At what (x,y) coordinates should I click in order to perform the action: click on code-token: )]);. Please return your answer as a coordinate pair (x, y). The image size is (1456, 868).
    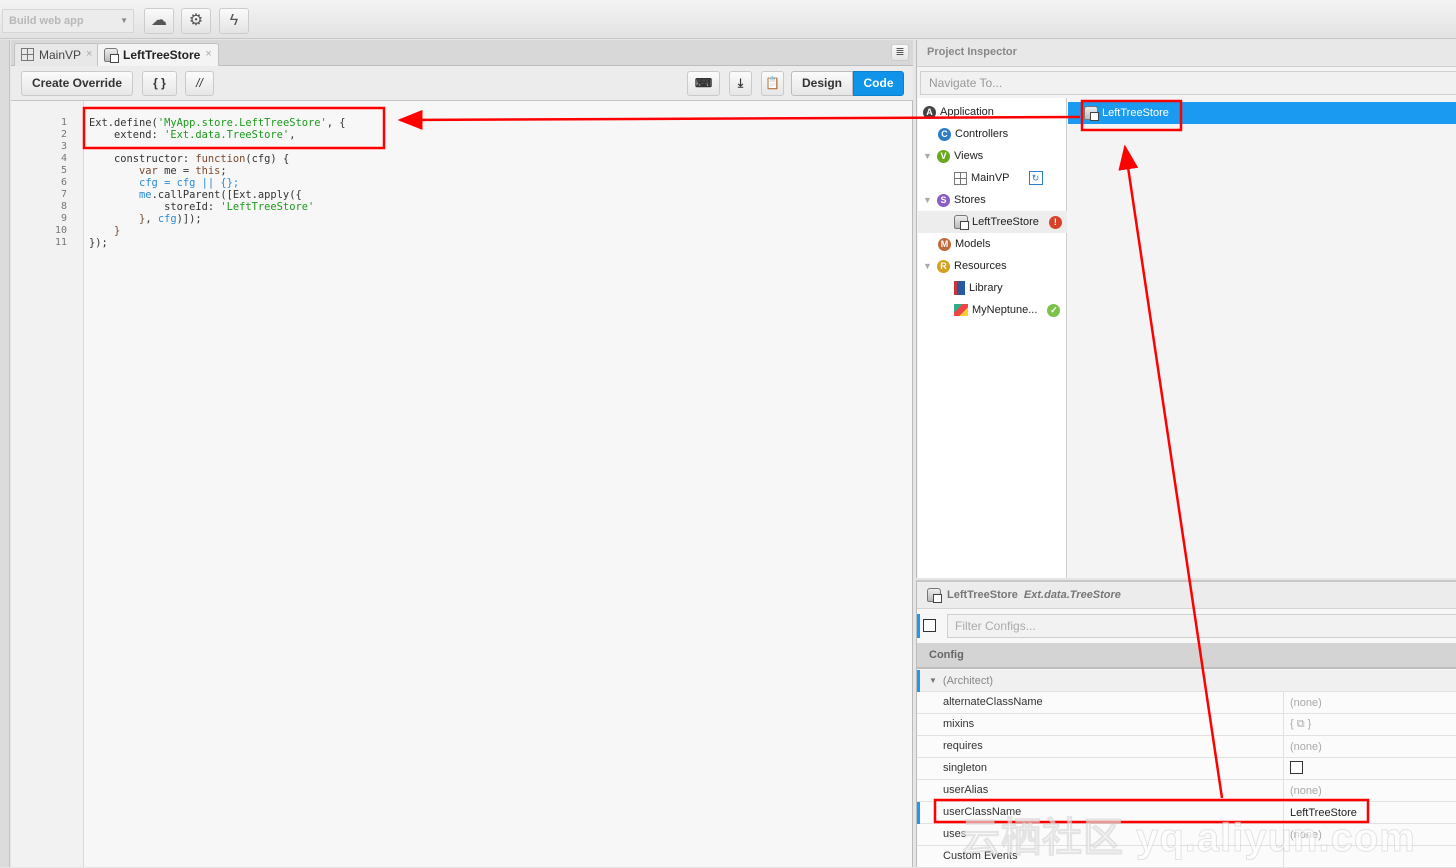
    Looking at the image, I should click on (189, 219).